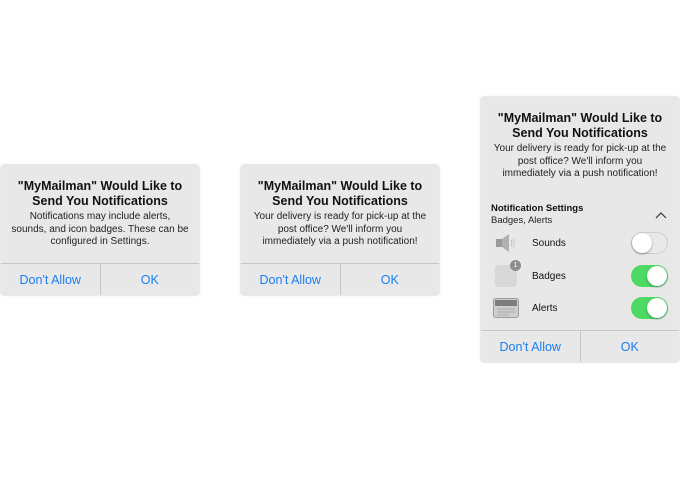 Image resolution: width=680 pixels, height=480 pixels. What do you see at coordinates (522, 220) in the screenshot?
I see `settings-summary: Badges, Alerts` at bounding box center [522, 220].